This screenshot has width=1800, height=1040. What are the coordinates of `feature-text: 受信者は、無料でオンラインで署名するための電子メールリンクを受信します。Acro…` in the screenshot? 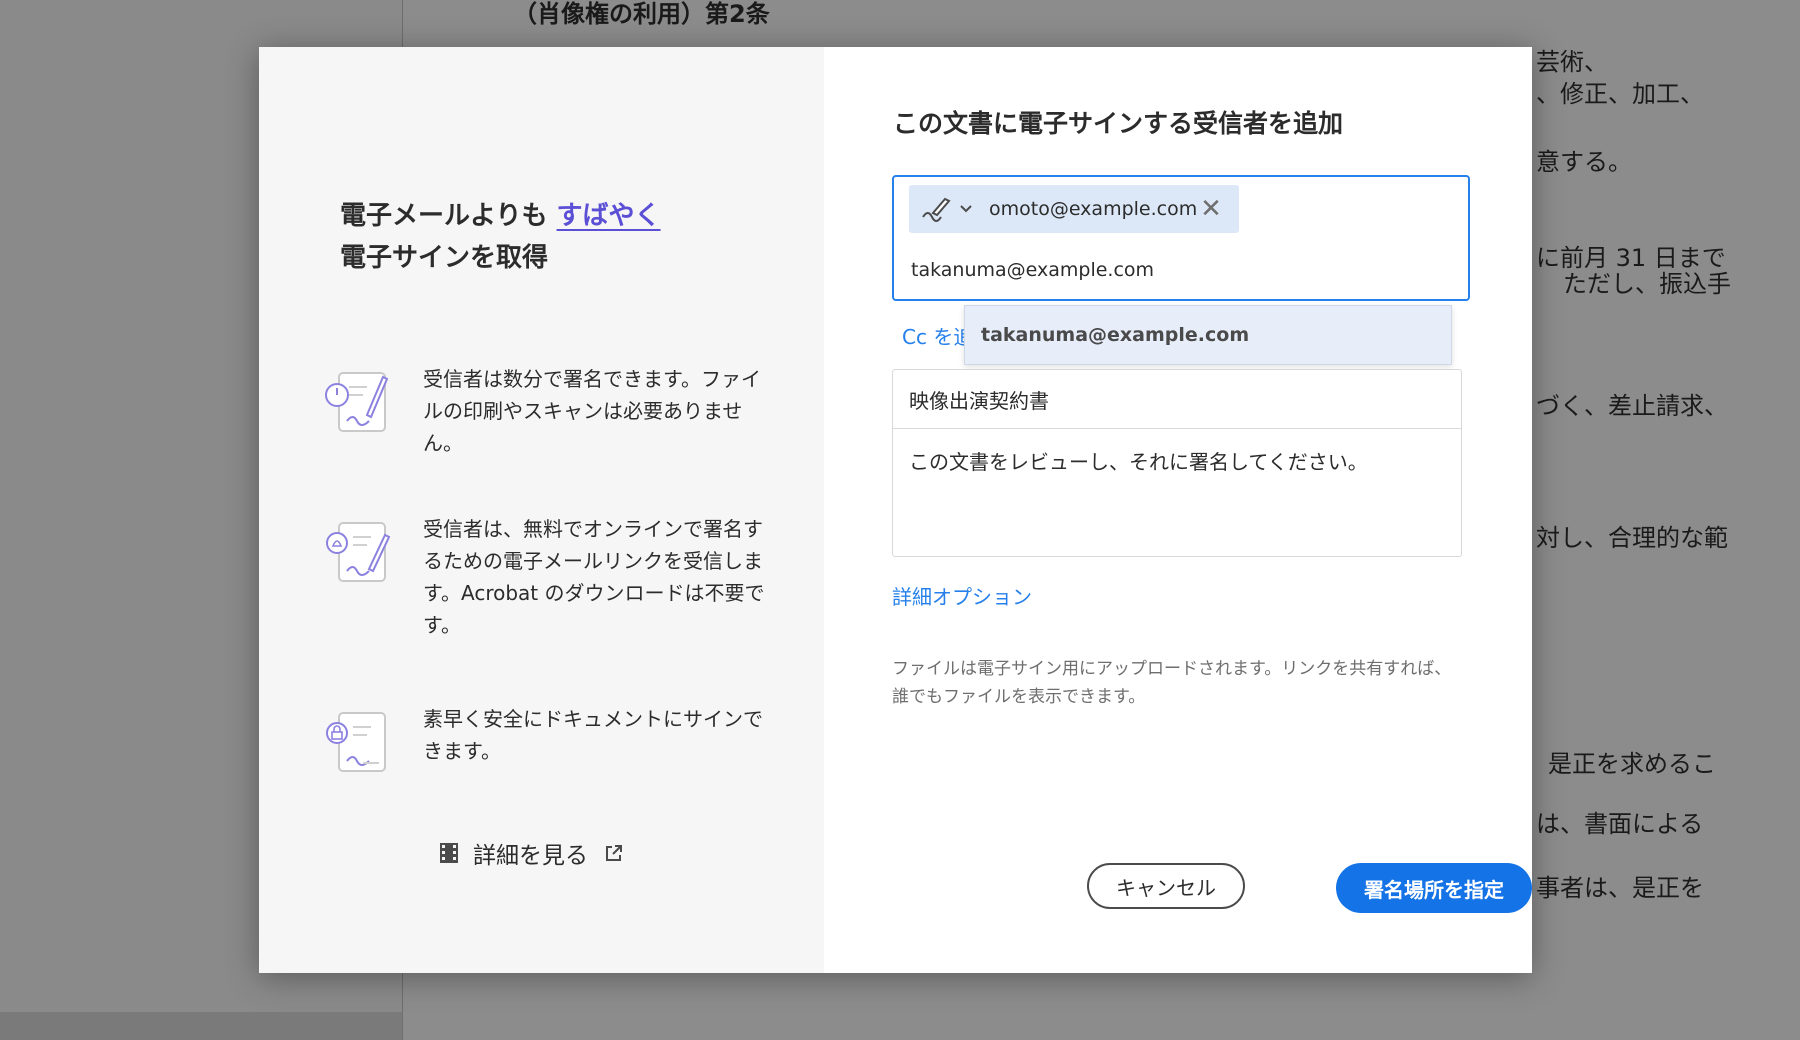 It's located at (594, 577).